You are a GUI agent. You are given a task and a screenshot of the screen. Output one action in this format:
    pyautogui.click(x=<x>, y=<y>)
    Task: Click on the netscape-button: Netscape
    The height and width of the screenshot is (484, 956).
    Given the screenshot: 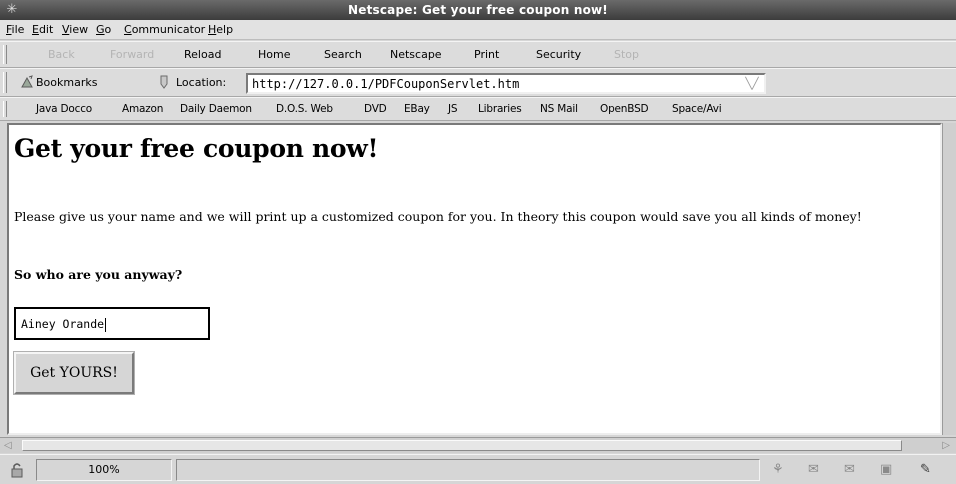 What is the action you would take?
    pyautogui.click(x=416, y=54)
    